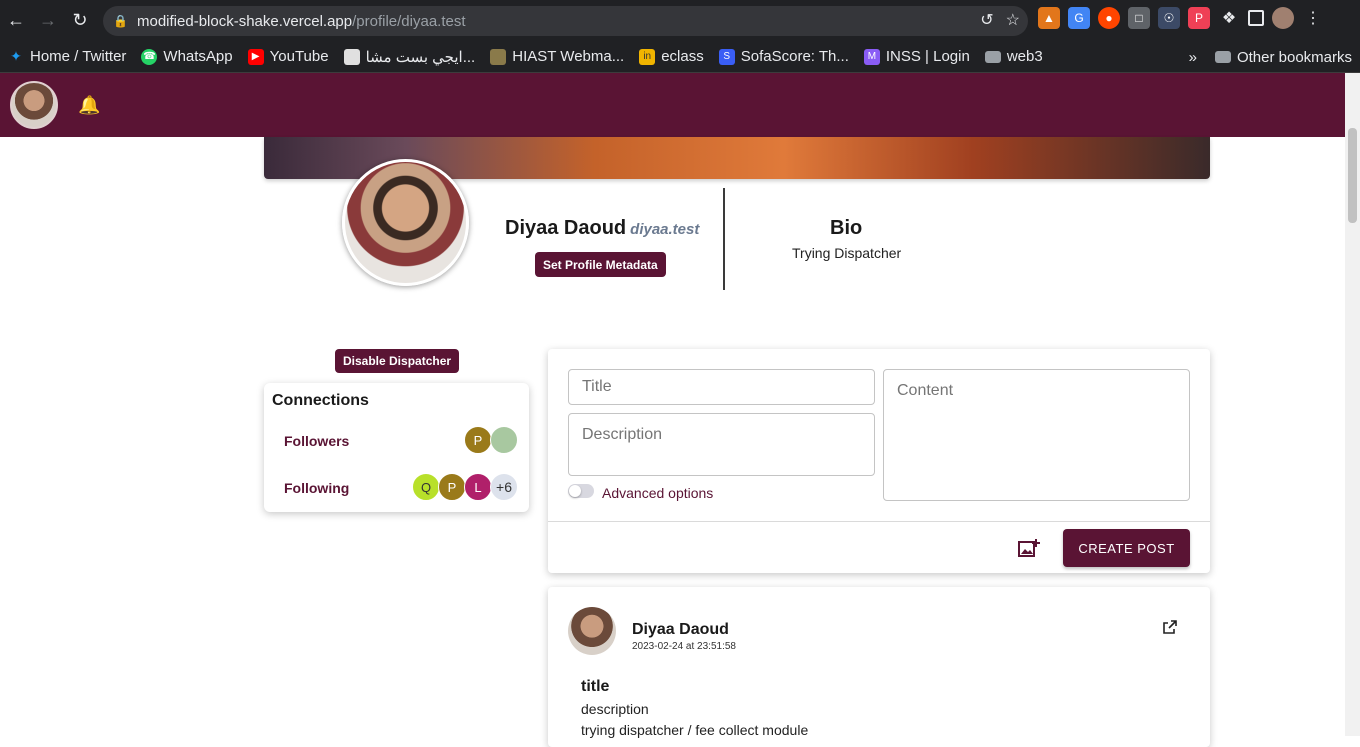 Image resolution: width=1360 pixels, height=747 pixels. What do you see at coordinates (1126, 548) in the screenshot?
I see `create-post-button: CREATE POST` at bounding box center [1126, 548].